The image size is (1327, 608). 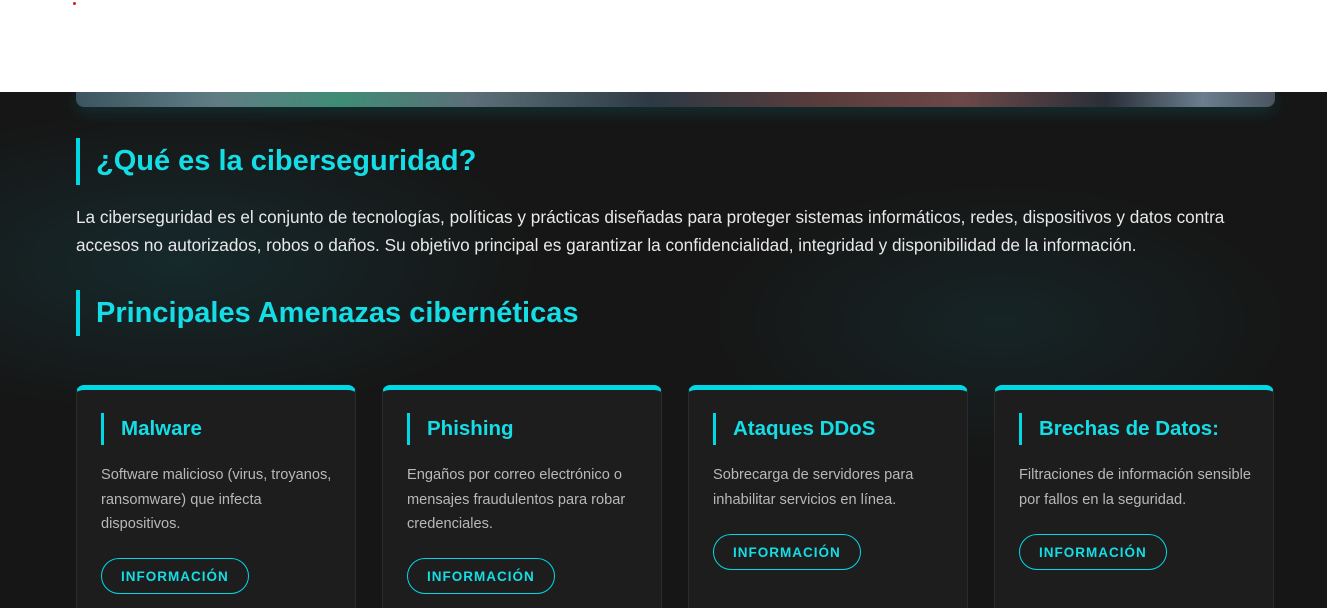 What do you see at coordinates (675, 99) in the screenshot?
I see `hero-image` at bounding box center [675, 99].